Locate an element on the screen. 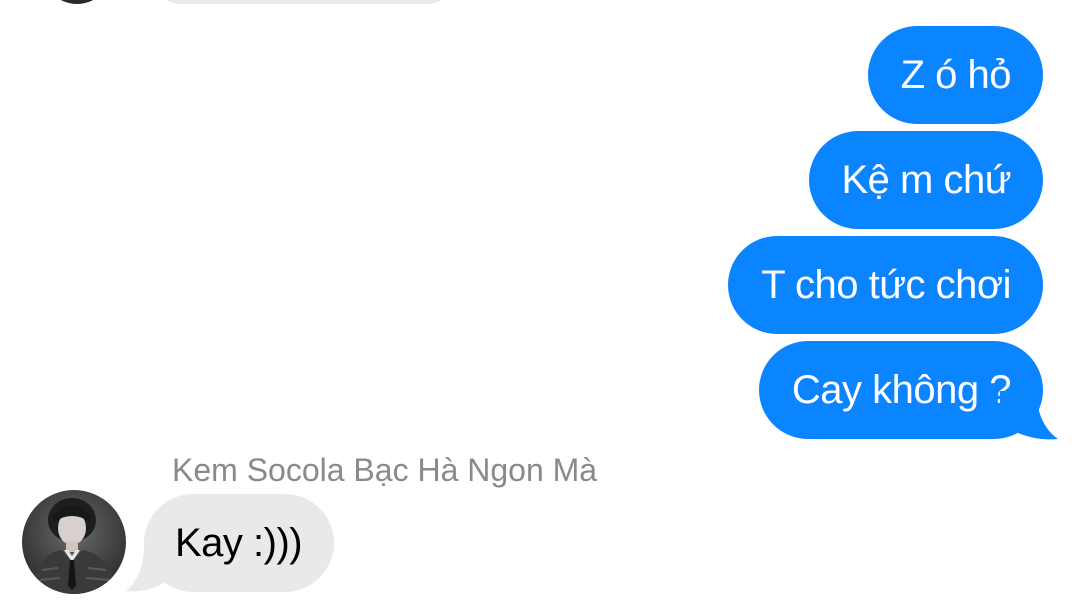 This screenshot has height=605, width=1079. incoming-message-bubble: Kay :))) is located at coordinates (239, 543).